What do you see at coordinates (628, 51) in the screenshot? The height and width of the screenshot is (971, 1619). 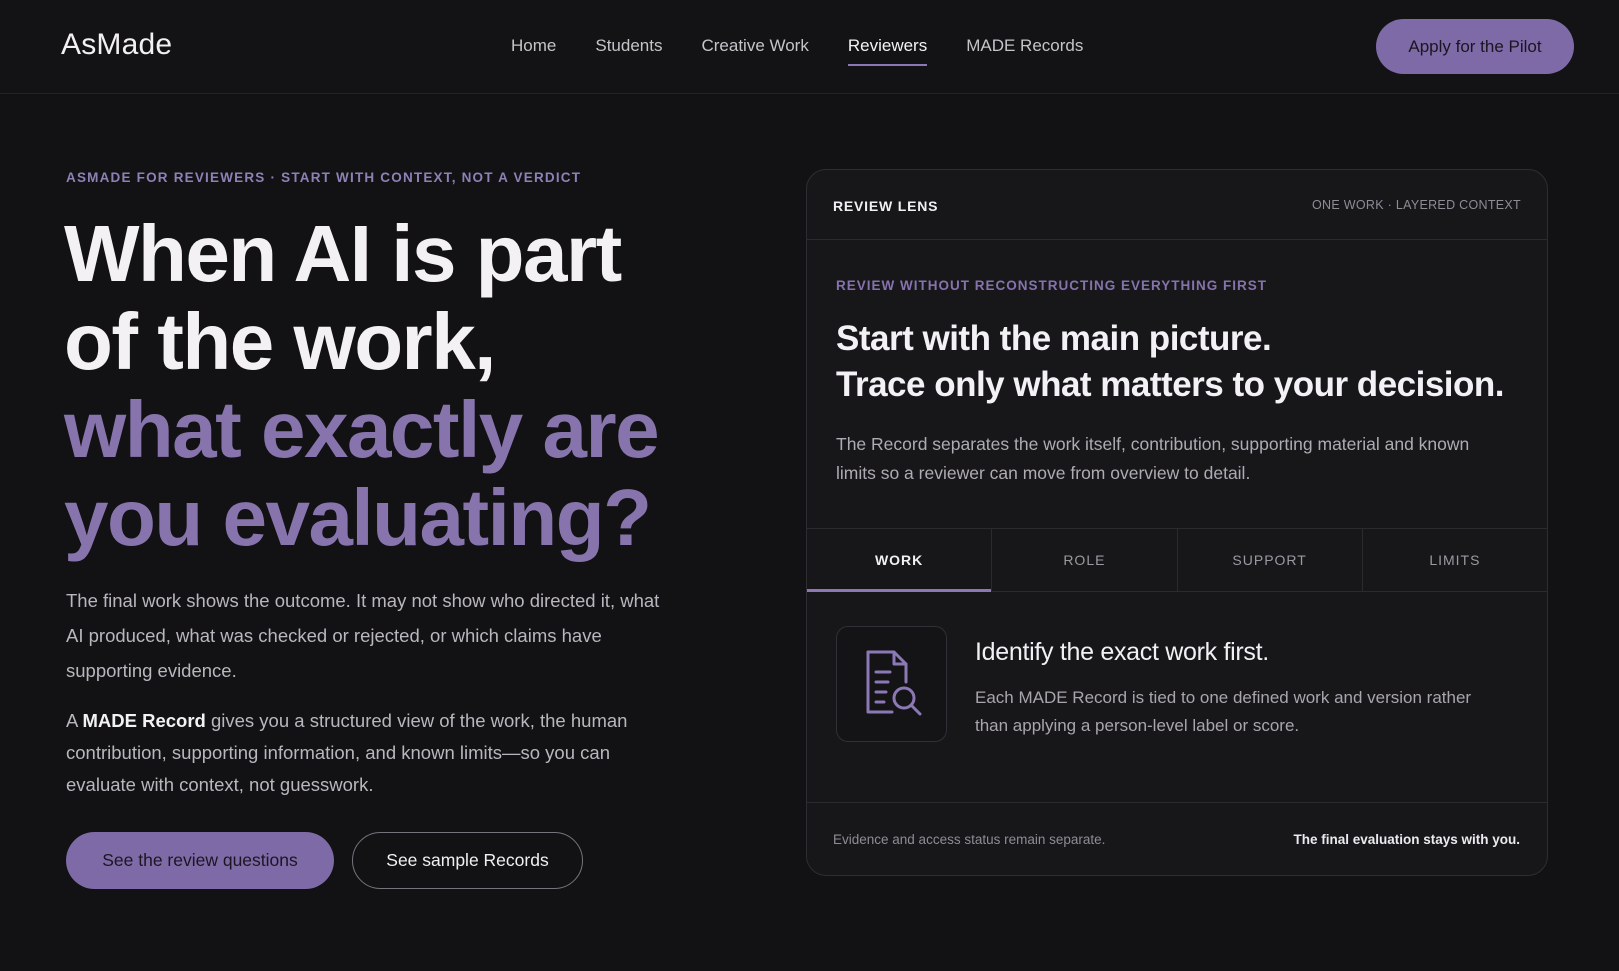 I see `nav-link-students: Students` at bounding box center [628, 51].